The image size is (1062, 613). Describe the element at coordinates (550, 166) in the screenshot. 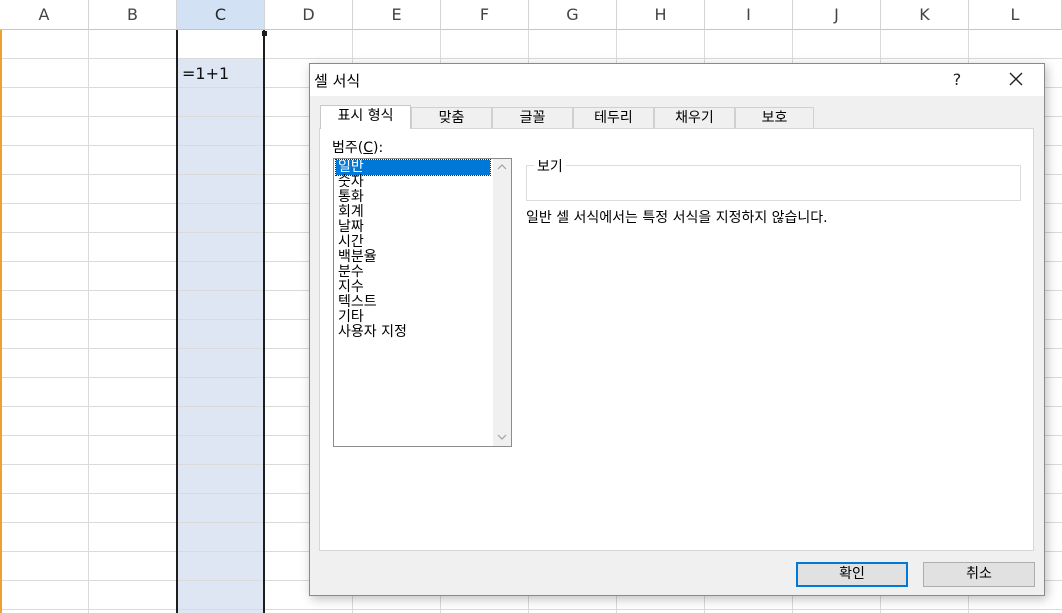

I see `sample-label: 보기` at that location.